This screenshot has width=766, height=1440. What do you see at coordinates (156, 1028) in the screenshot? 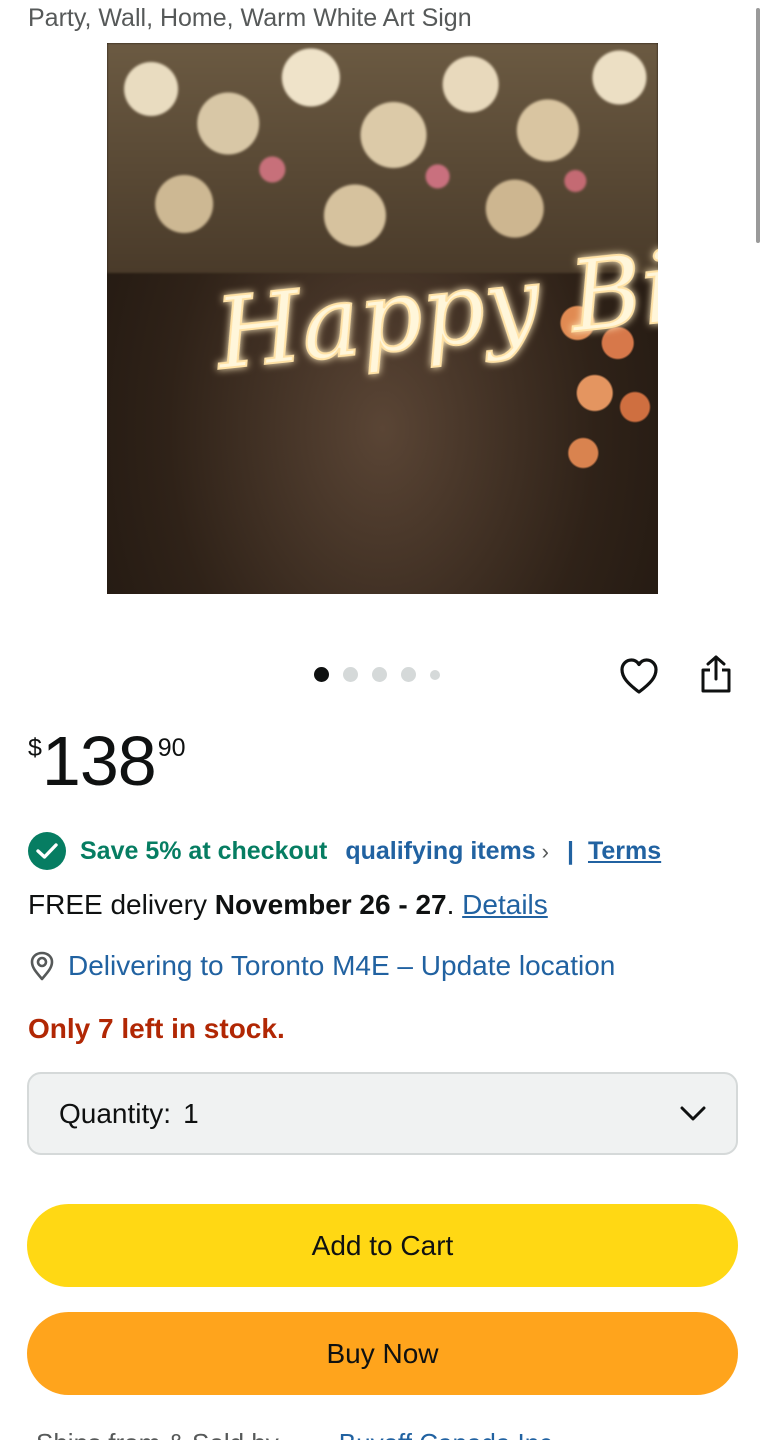
I see `stock-status: Only 7 left in stock.` at bounding box center [156, 1028].